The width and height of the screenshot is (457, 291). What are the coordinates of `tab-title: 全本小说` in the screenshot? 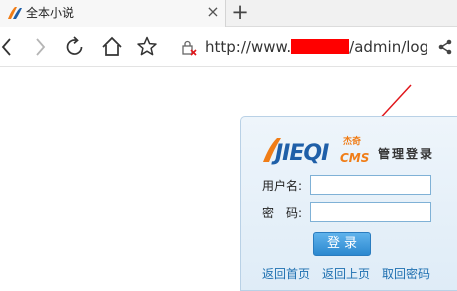 It's located at (50, 13).